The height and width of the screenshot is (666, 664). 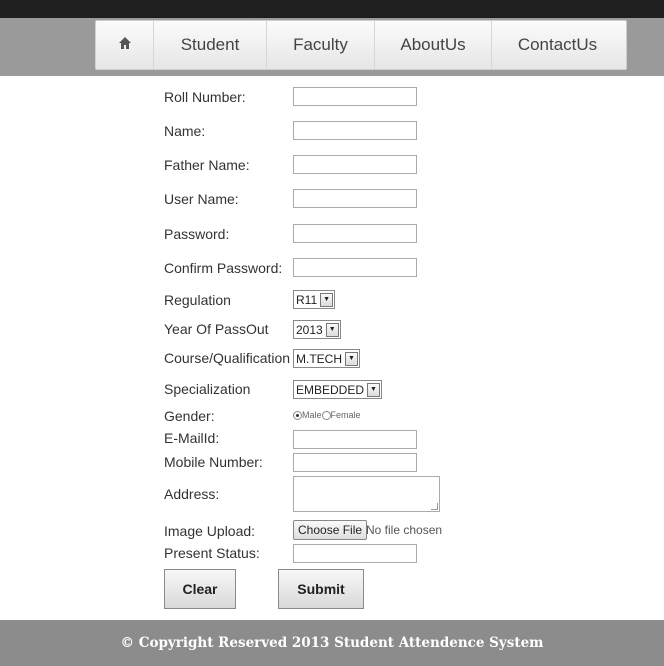 What do you see at coordinates (330, 530) in the screenshot?
I see `choose-file-button: Choose File` at bounding box center [330, 530].